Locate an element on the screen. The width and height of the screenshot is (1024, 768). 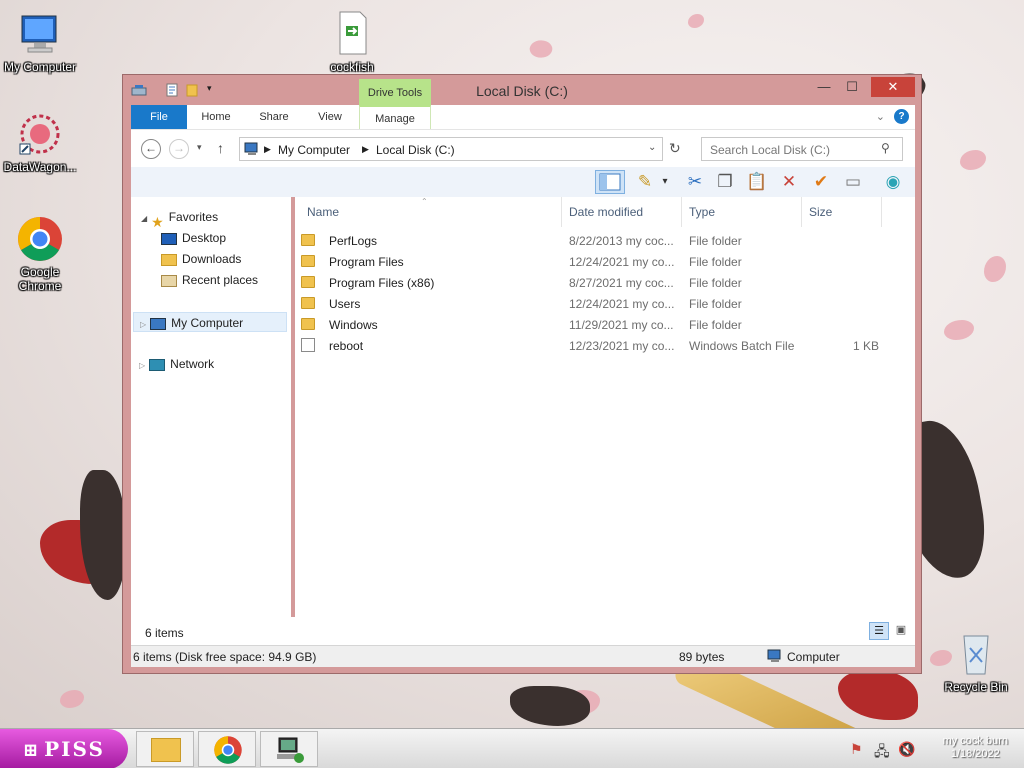
nav-label: Desktop is located at coordinates (204, 238).